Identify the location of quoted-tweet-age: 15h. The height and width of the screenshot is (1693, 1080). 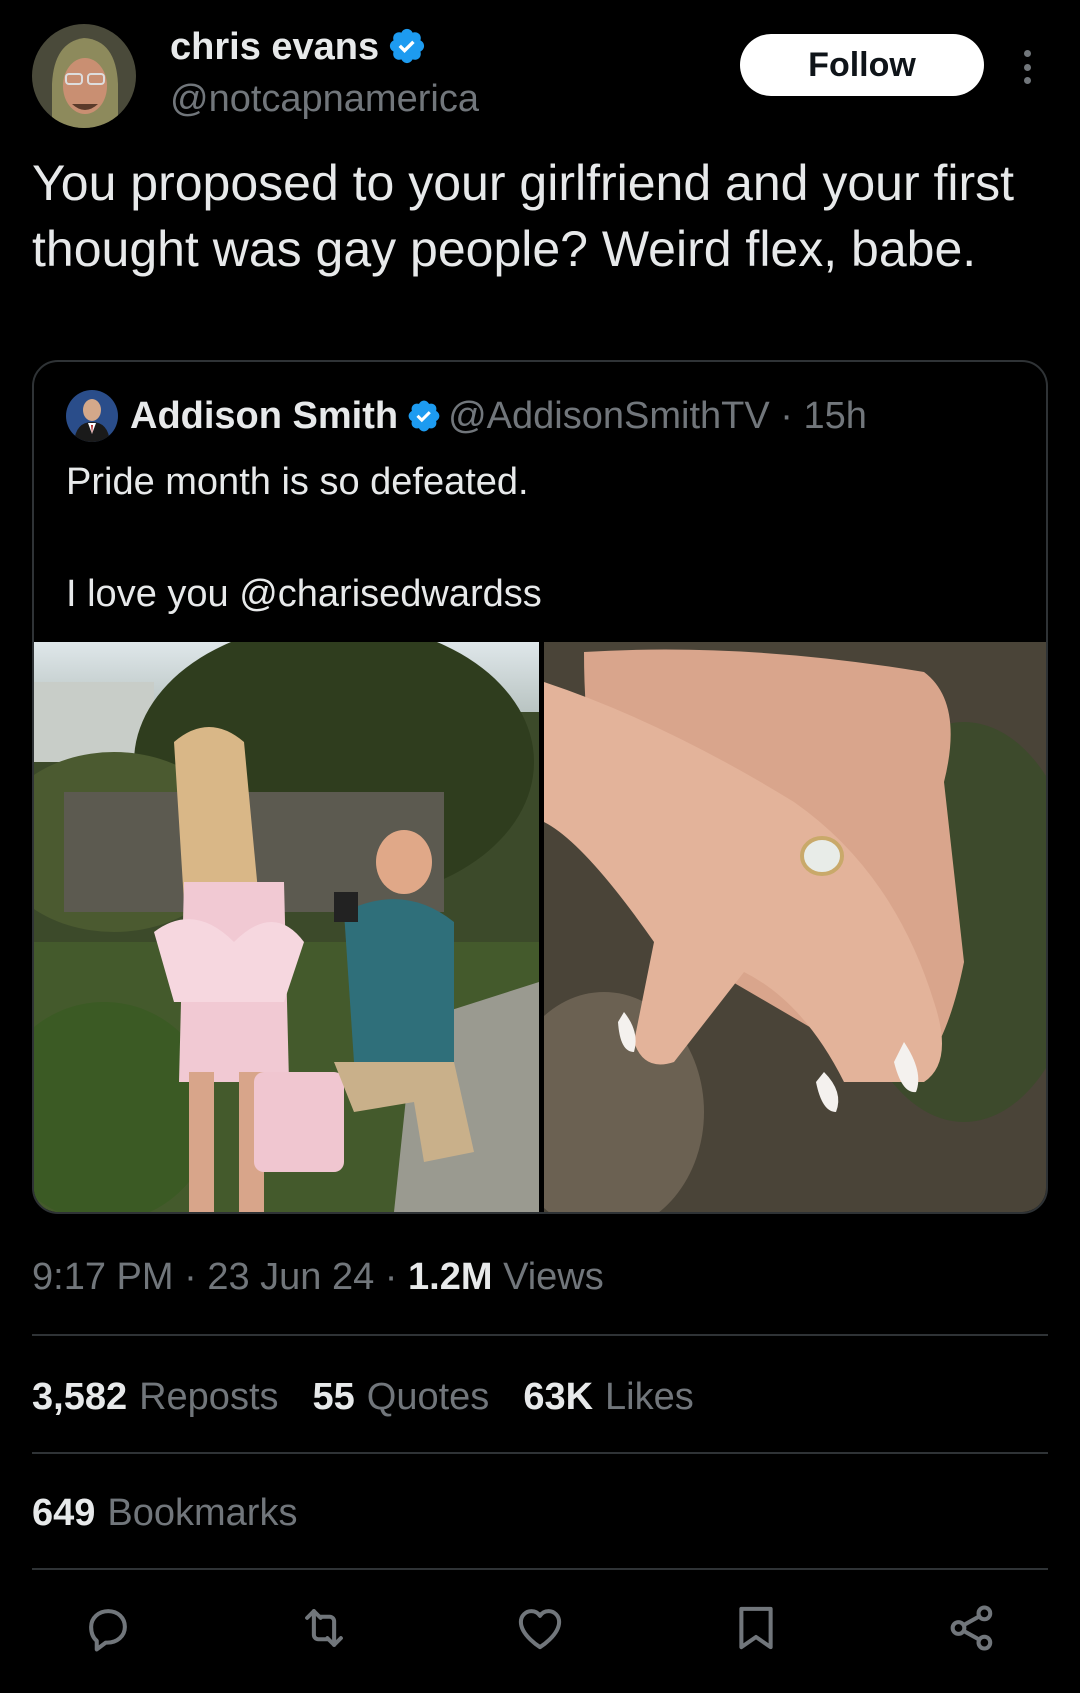
(834, 416).